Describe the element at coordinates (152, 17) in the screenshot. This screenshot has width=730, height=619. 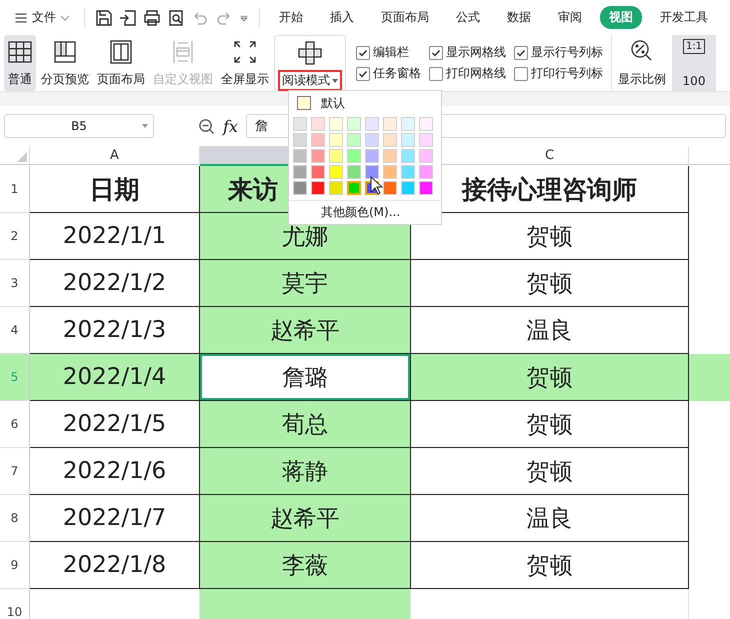
I see `print-icon` at that location.